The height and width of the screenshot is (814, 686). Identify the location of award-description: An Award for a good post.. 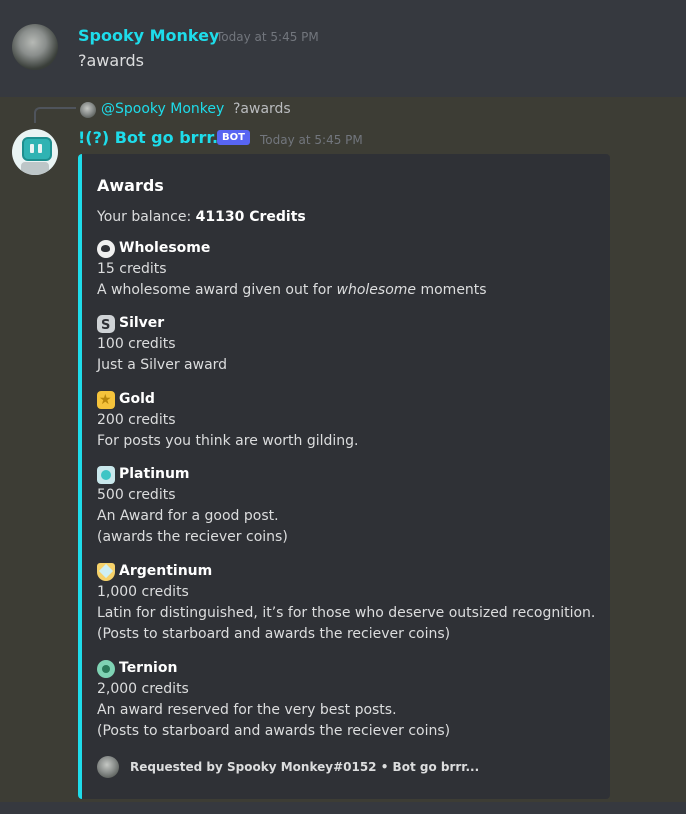
(188, 516).